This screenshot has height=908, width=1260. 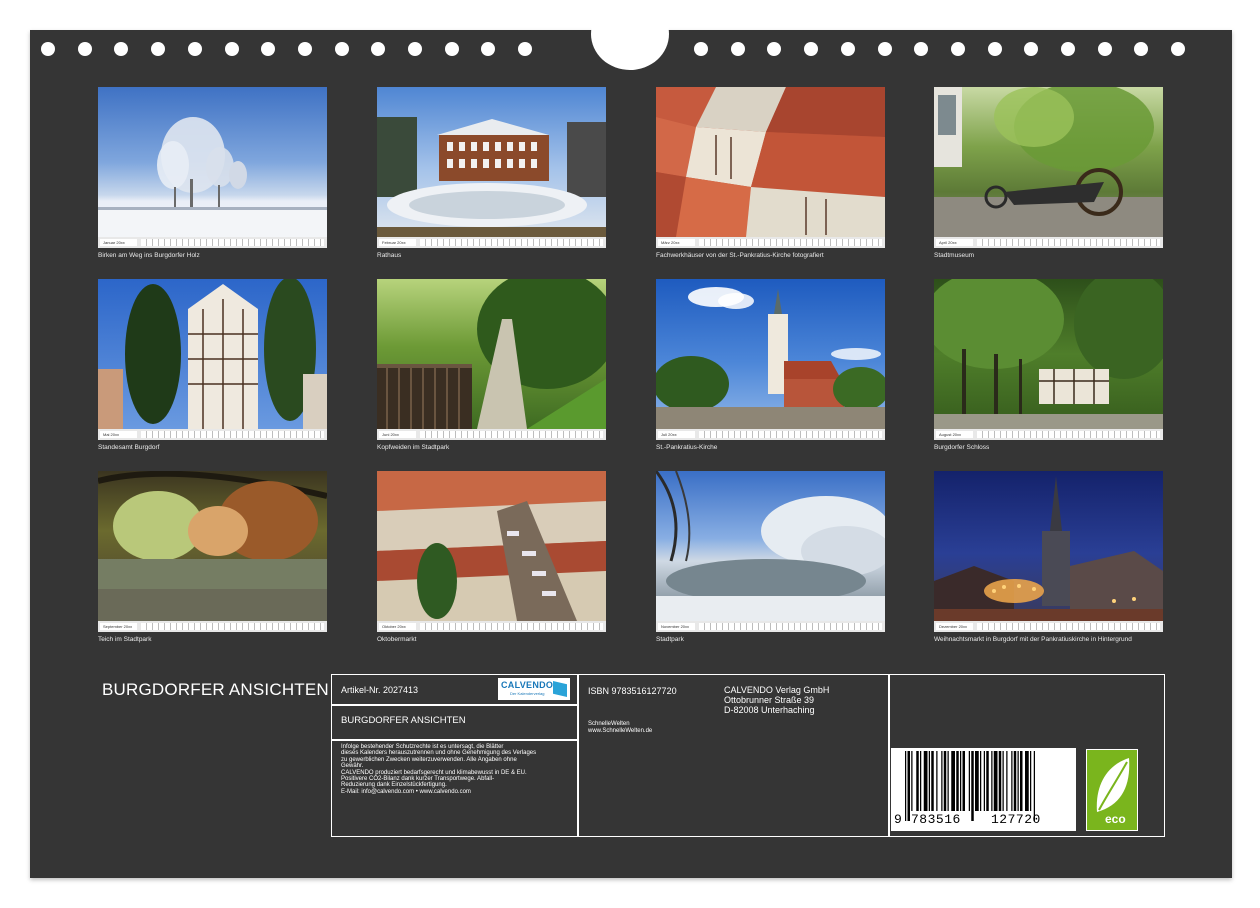 What do you see at coordinates (1048, 626) in the screenshot?
I see `calendar-strip: Dezember 20xx` at bounding box center [1048, 626].